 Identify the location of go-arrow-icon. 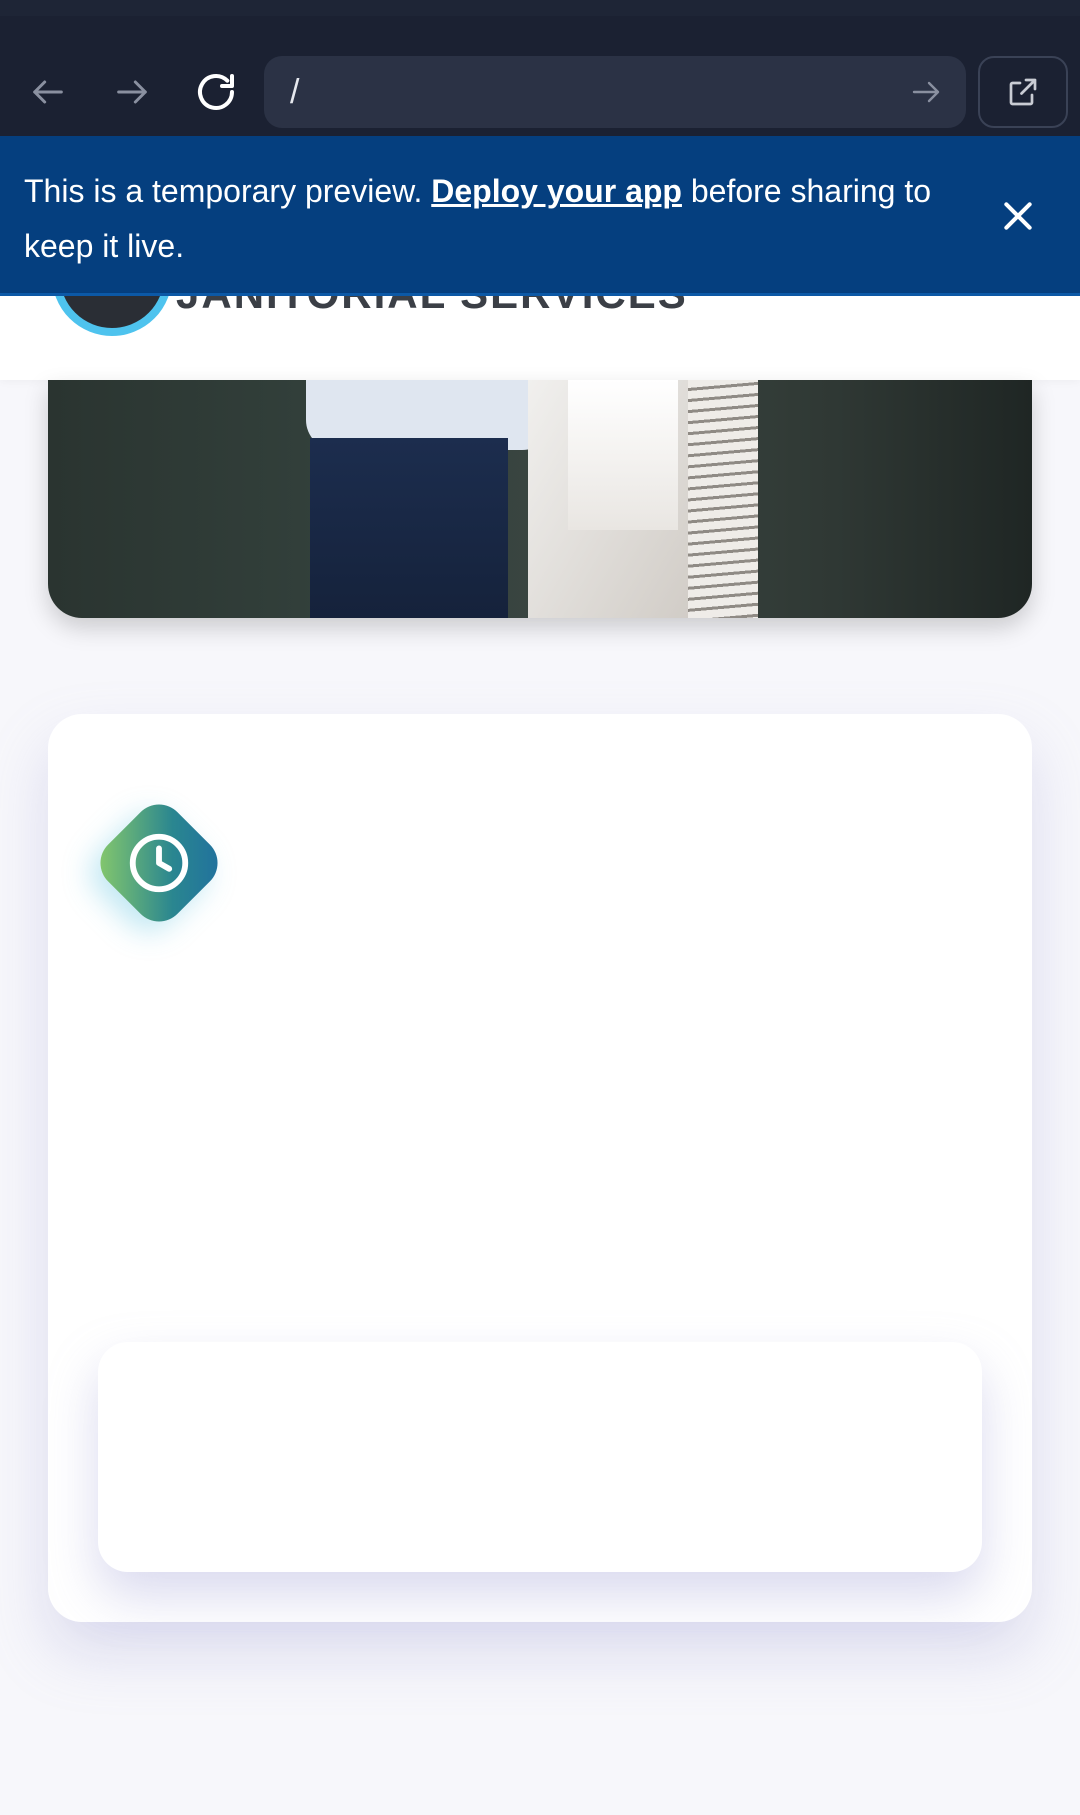
(926, 92).